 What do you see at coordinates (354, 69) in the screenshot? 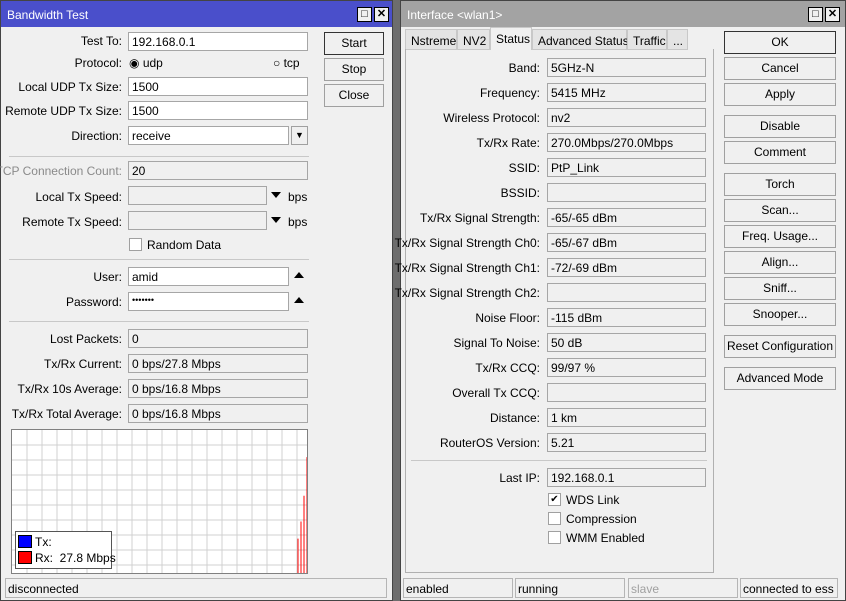
I see `stop-button: Stop` at bounding box center [354, 69].